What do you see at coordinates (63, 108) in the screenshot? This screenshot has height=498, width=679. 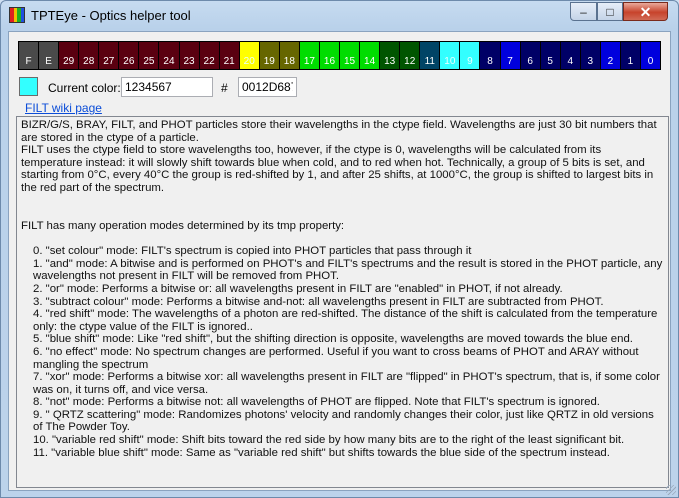 I see `filt-wiki-link: FILT wiki page` at bounding box center [63, 108].